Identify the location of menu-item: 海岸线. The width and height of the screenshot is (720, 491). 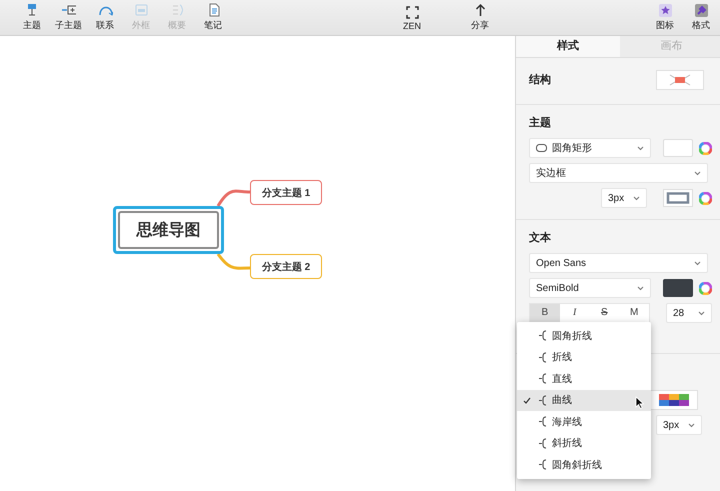
(584, 421).